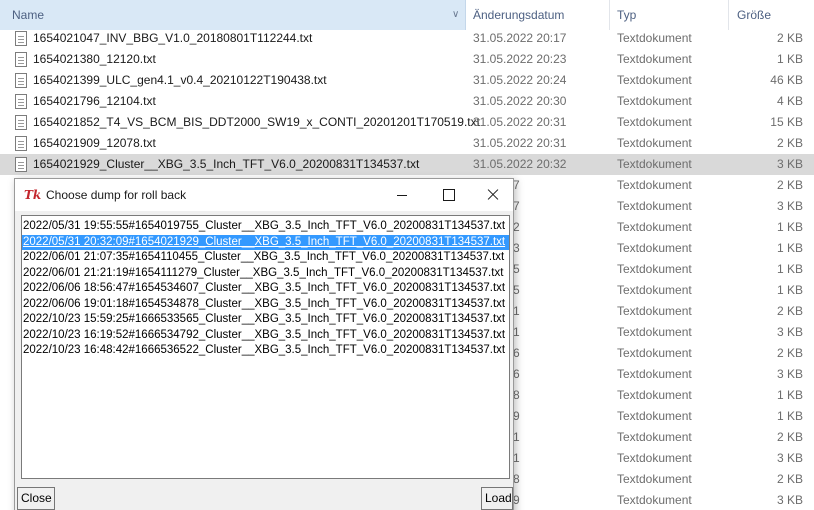 The image size is (814, 510). What do you see at coordinates (538, 15) in the screenshot?
I see `column-header-date: Änderungsdatum` at bounding box center [538, 15].